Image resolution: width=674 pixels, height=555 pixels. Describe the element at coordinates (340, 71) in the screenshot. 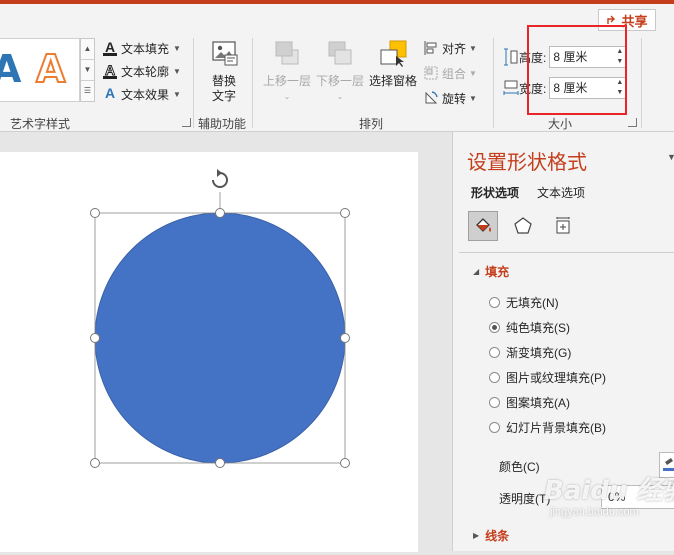

I see `send-backward-button: 下移一层 ⌄` at that location.